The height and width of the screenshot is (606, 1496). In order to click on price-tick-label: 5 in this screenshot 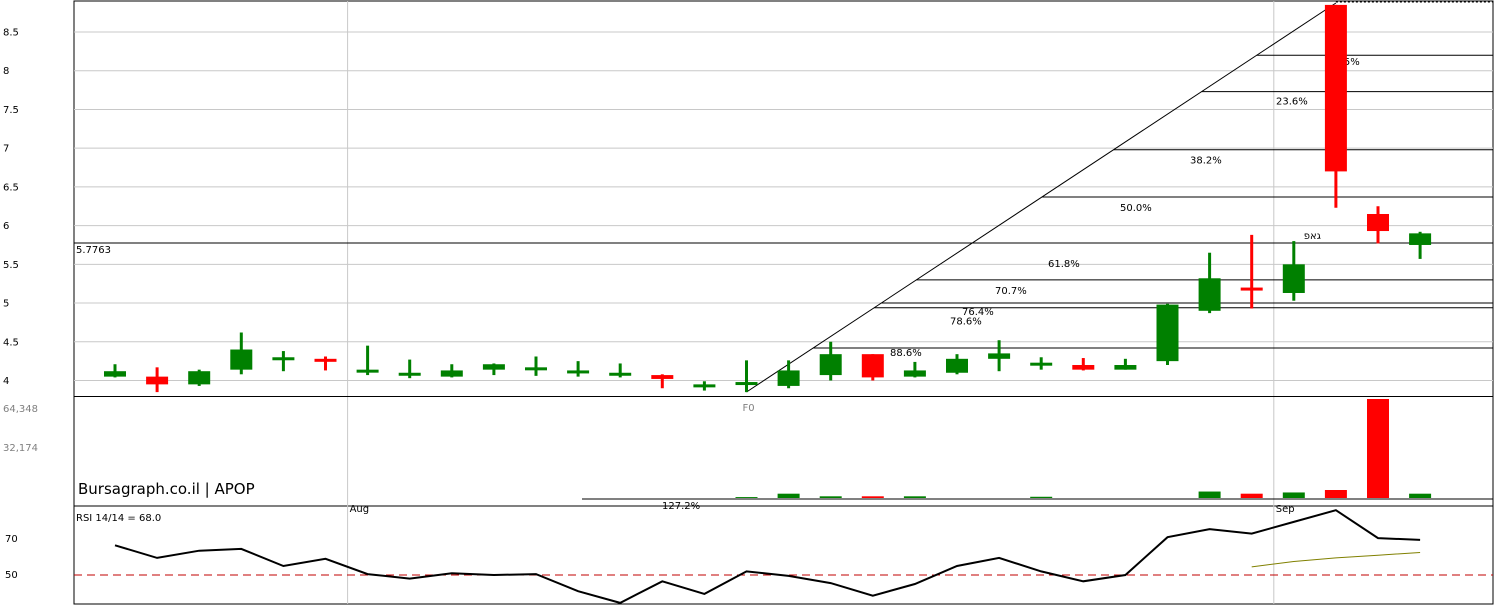, I will do `click(6, 304)`.